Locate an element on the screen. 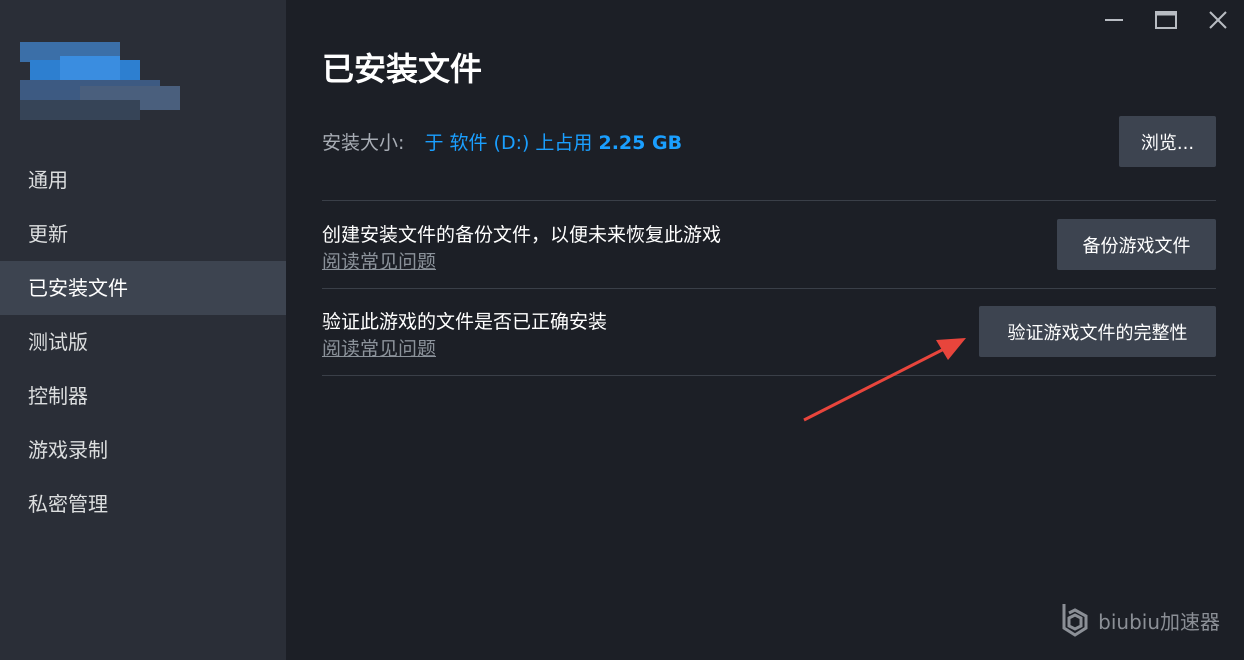 The height and width of the screenshot is (660, 1244). sidebar-item-installed-files: 已安装文件 is located at coordinates (143, 288).